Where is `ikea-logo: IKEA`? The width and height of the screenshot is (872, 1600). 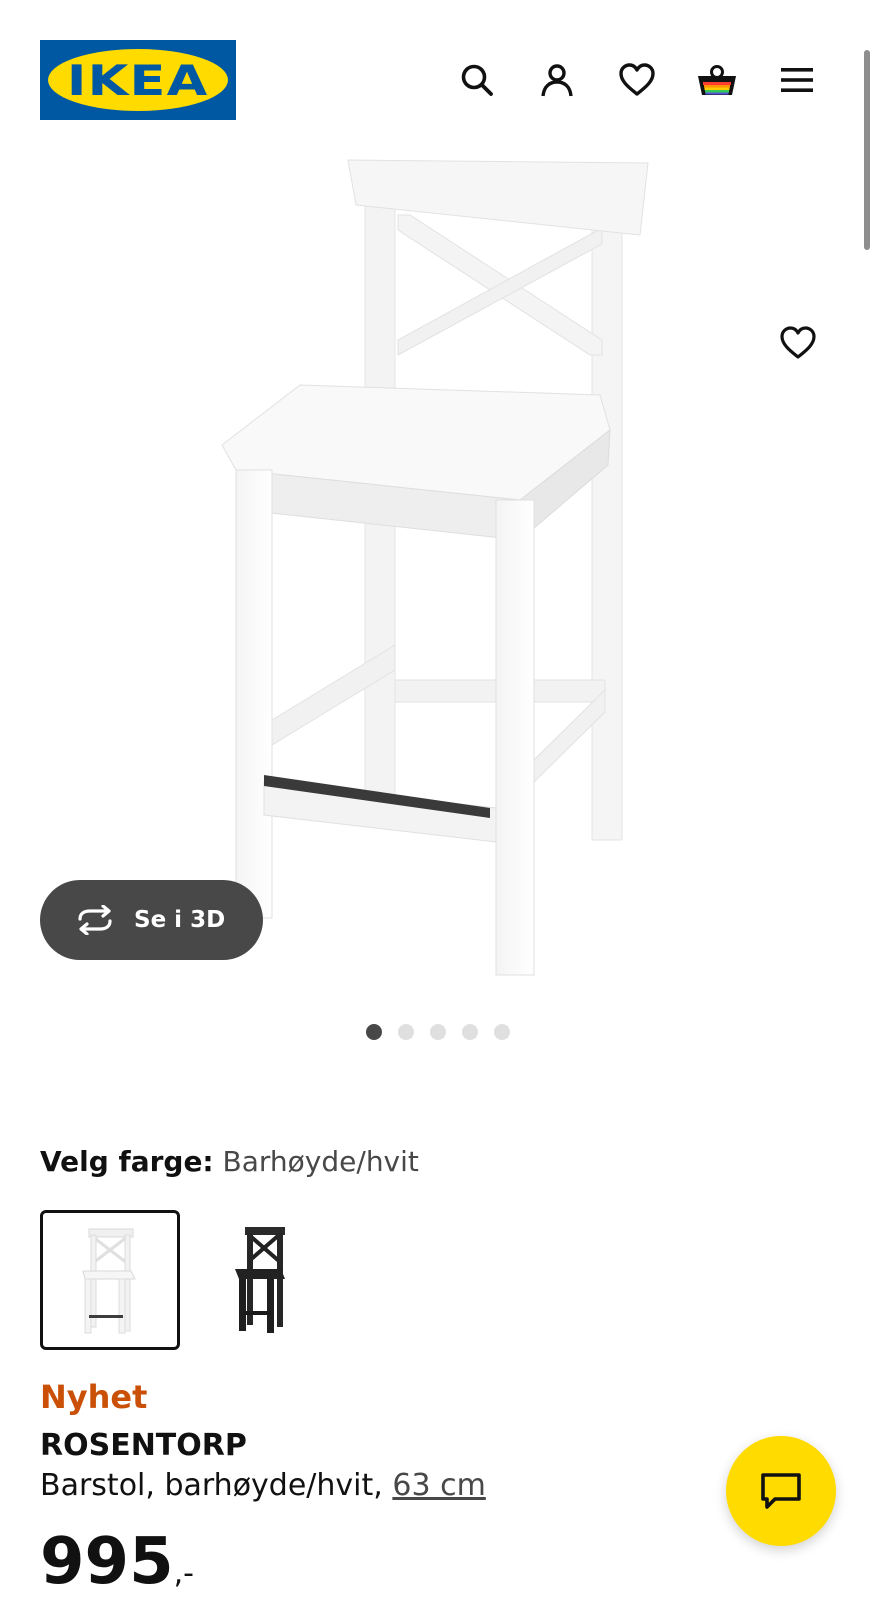 ikea-logo: IKEA is located at coordinates (138, 80).